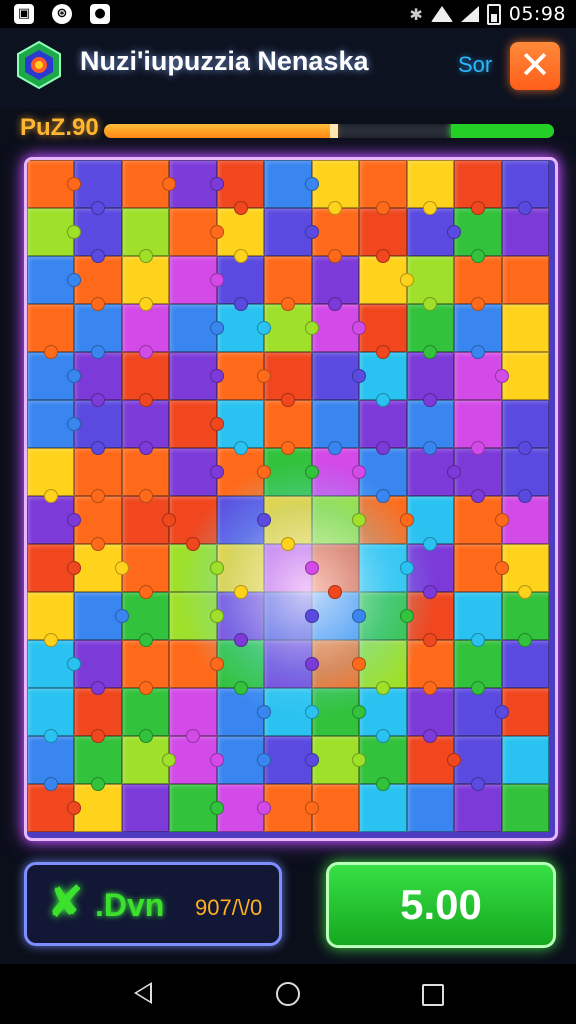 This screenshot has height=1024, width=576. I want to click on done-button: ✘ .Dvn 907/\/0, so click(153, 904).